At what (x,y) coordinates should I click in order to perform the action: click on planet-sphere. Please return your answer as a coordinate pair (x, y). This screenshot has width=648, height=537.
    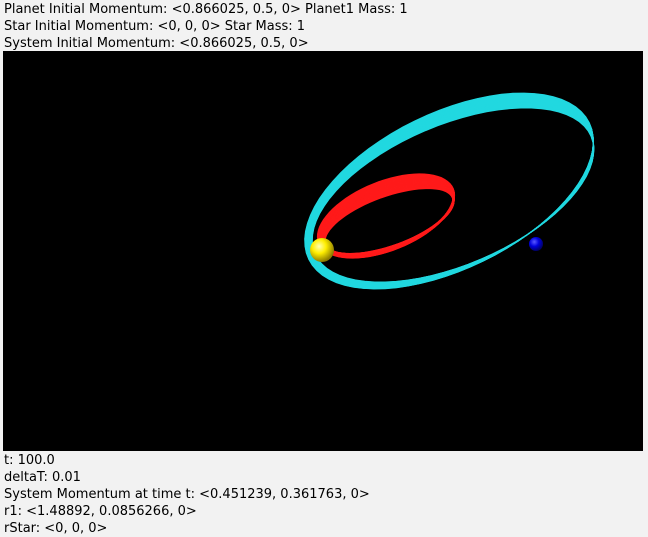
    Looking at the image, I should click on (536, 244).